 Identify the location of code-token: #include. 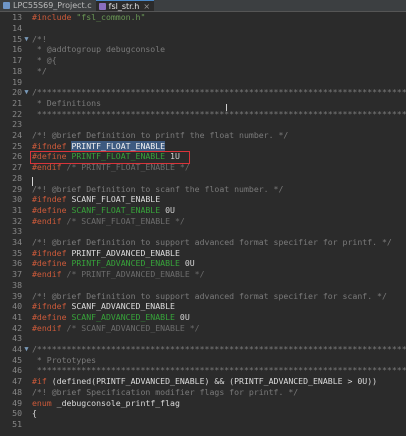
(54, 17).